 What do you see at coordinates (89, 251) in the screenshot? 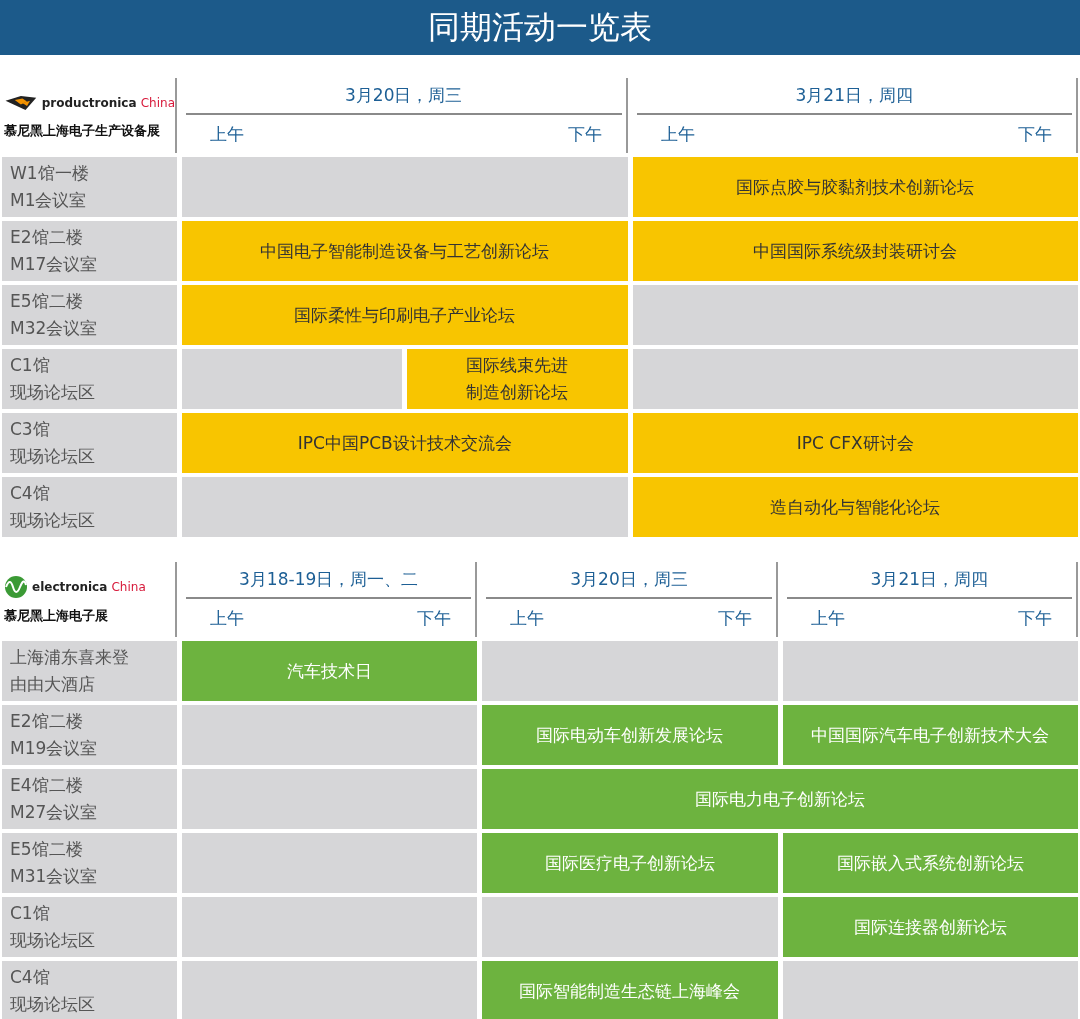
I see `venue-cell: E2馆二楼 M17会议室` at bounding box center [89, 251].